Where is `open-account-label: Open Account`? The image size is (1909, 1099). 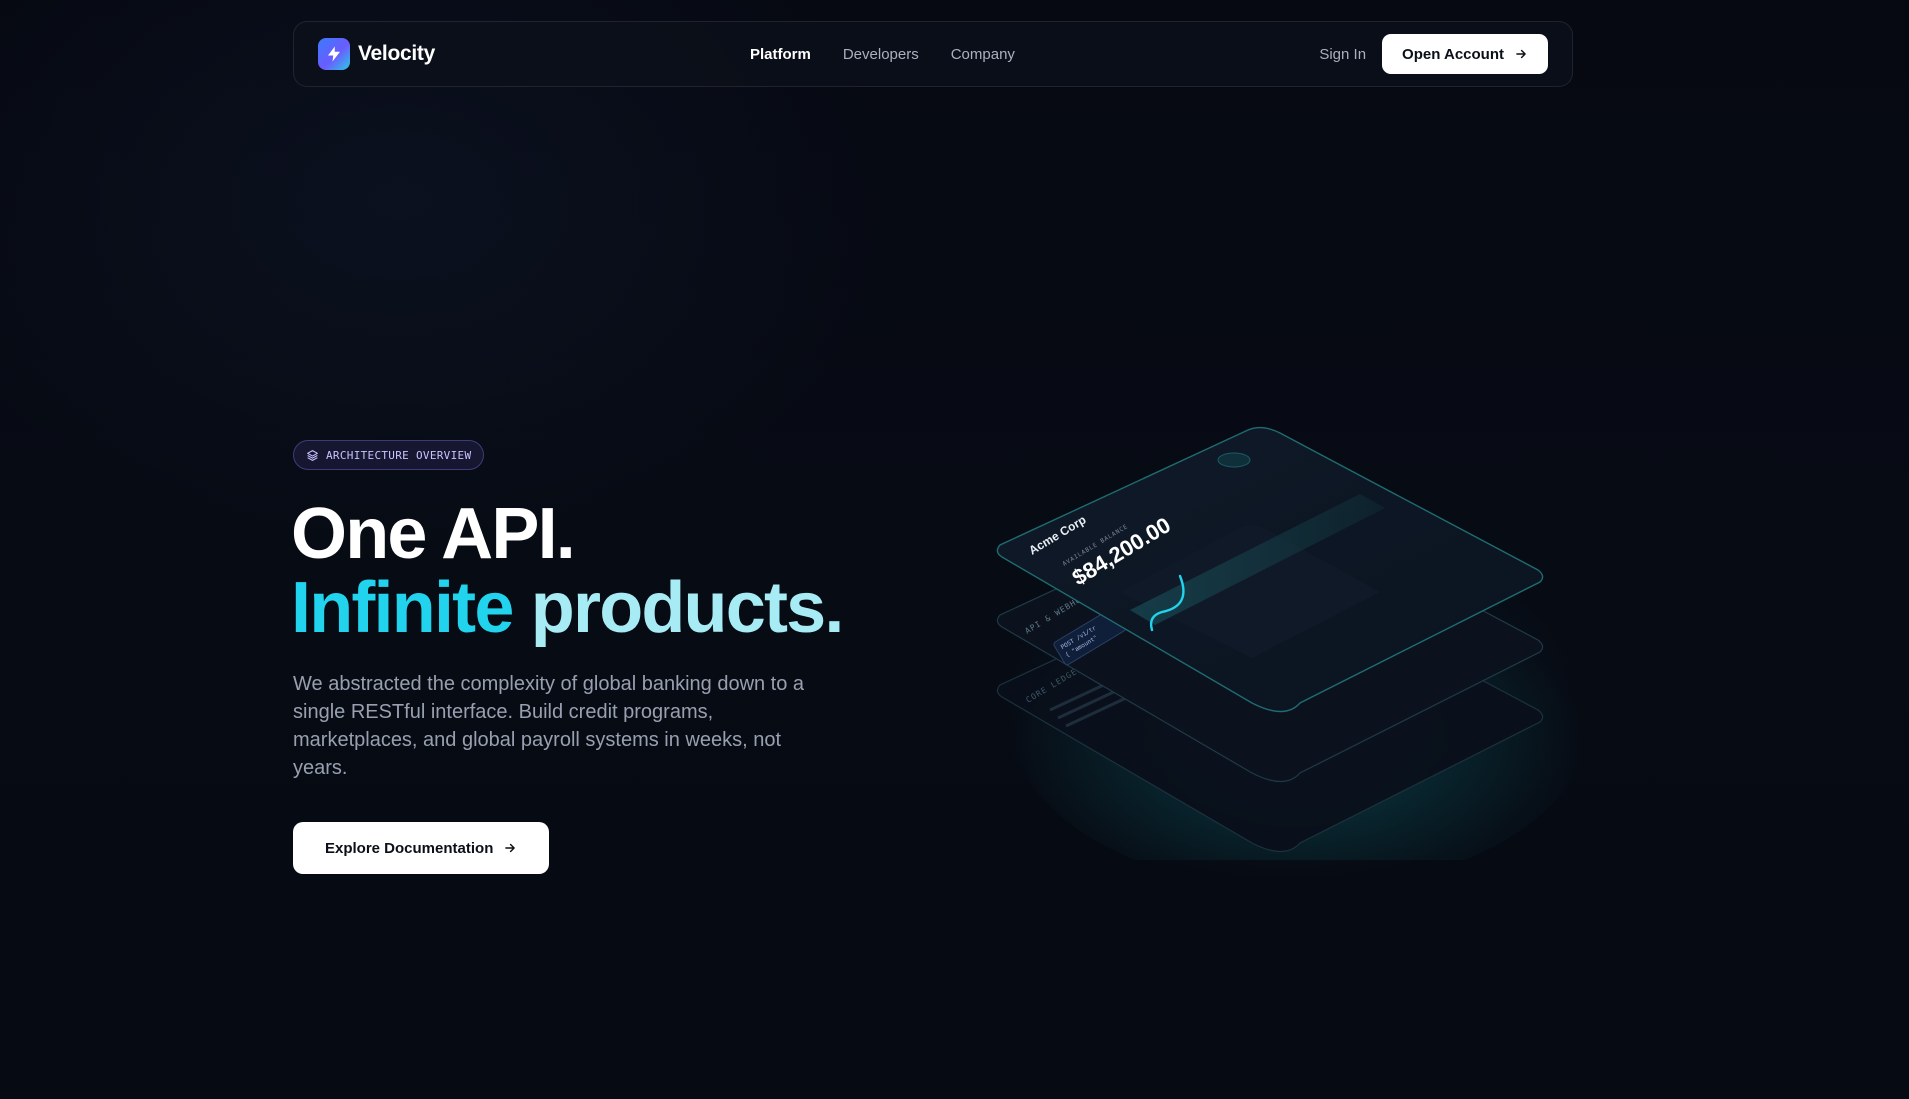
open-account-label: Open Account is located at coordinates (1453, 54).